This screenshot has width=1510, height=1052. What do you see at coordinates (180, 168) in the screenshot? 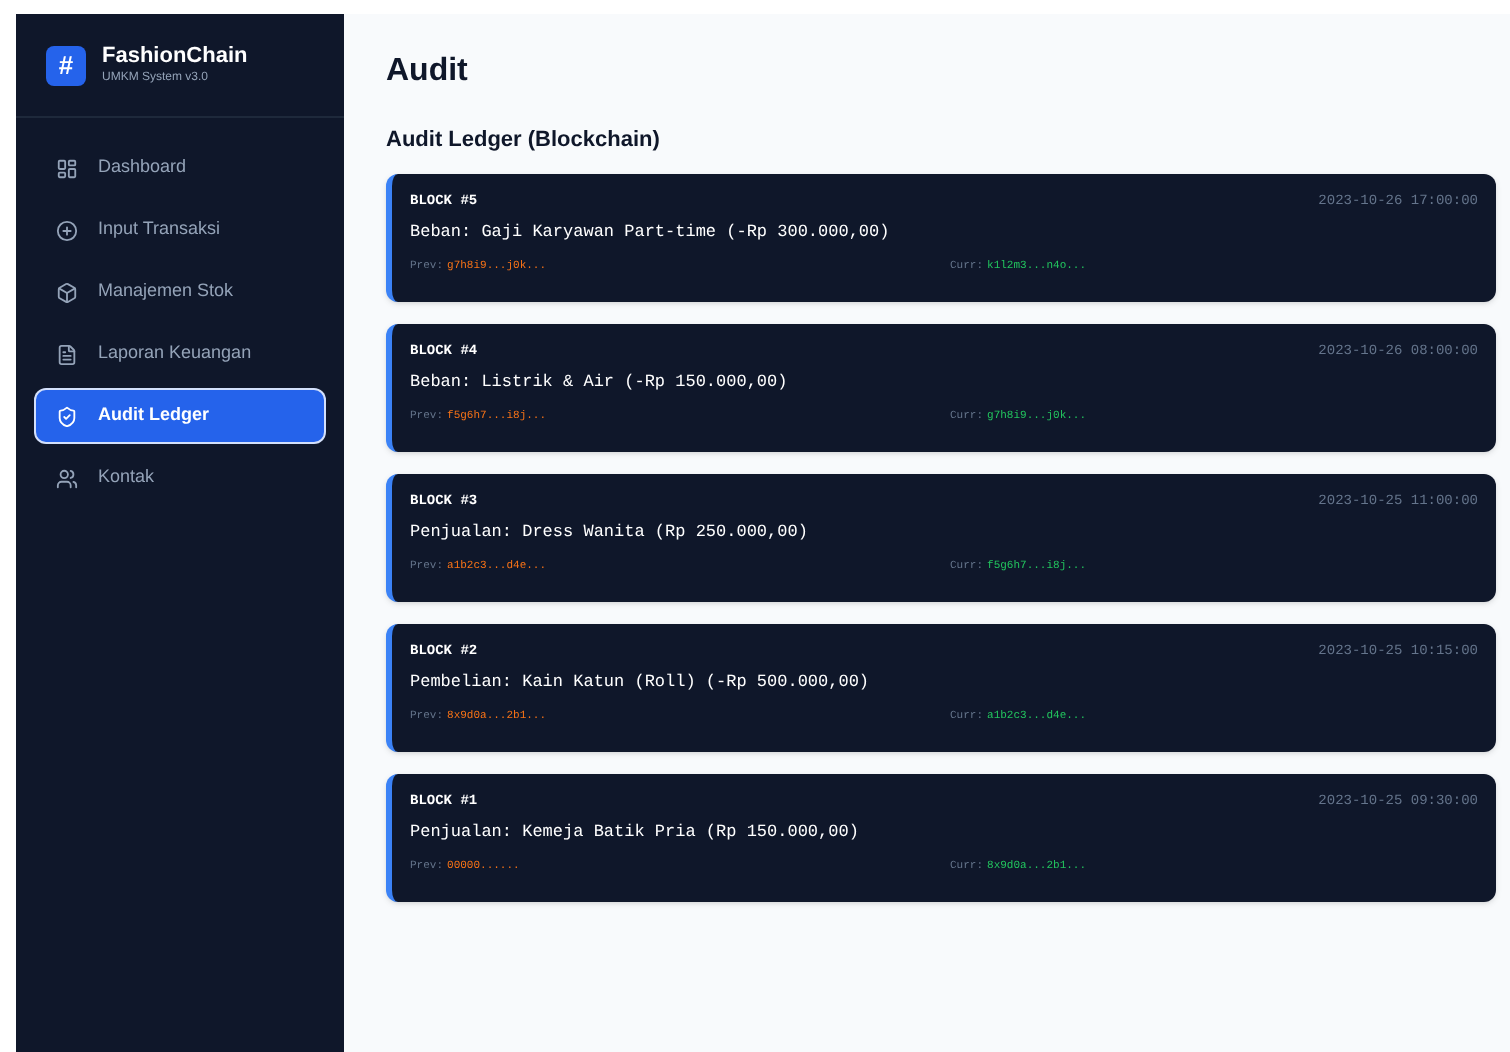
I see `sidebar-item: Dashboard` at bounding box center [180, 168].